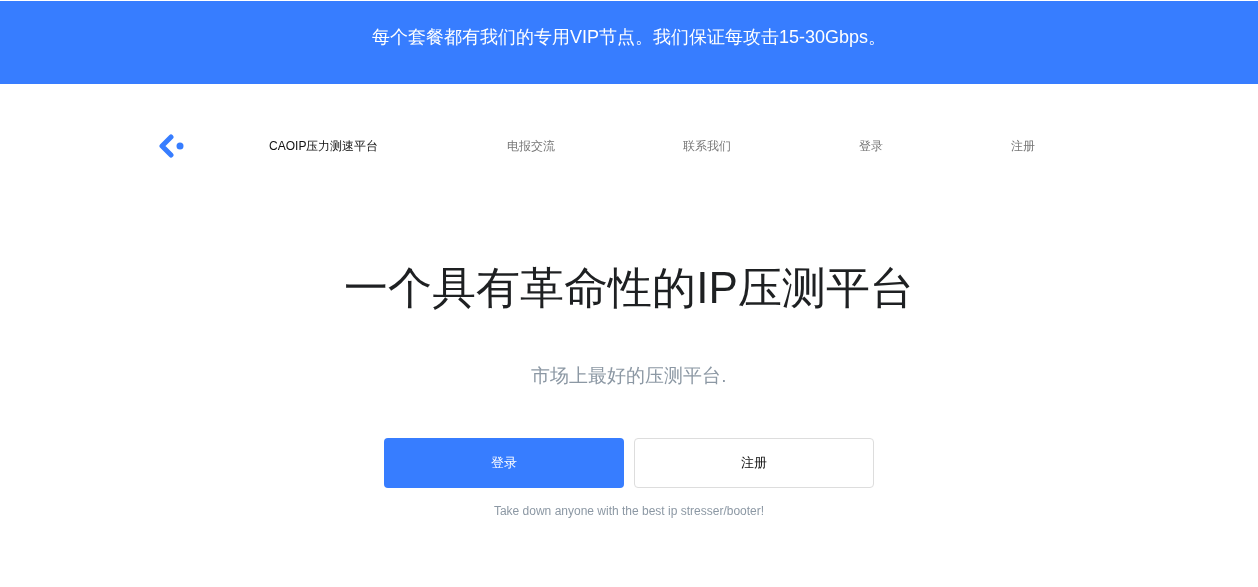  What do you see at coordinates (870, 146) in the screenshot?
I see `nav-link: 登录` at bounding box center [870, 146].